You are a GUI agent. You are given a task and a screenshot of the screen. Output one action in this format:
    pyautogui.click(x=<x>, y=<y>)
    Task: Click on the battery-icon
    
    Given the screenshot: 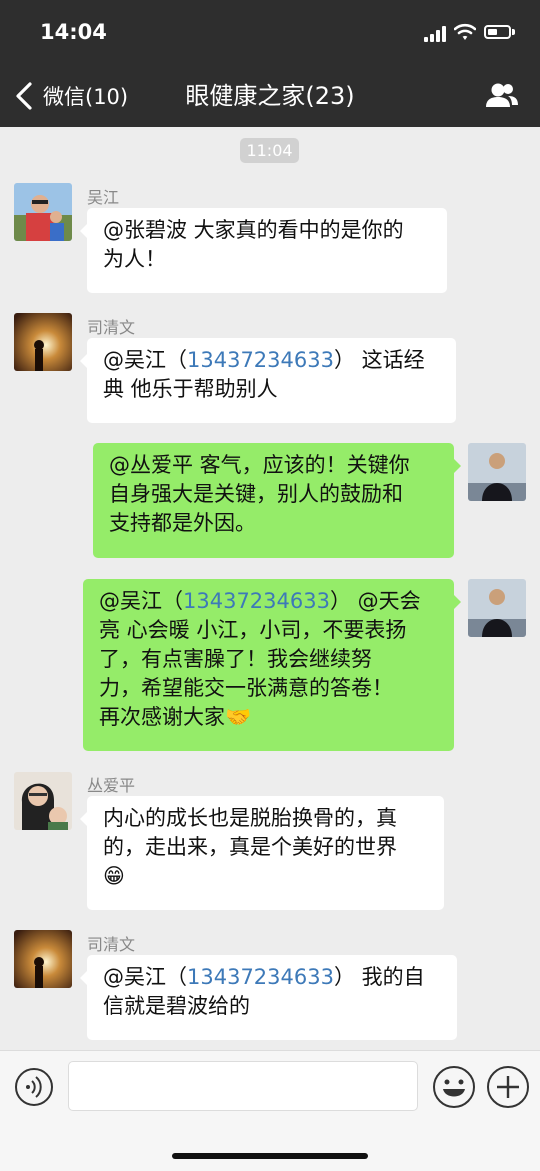 What is the action you would take?
    pyautogui.click(x=497, y=32)
    